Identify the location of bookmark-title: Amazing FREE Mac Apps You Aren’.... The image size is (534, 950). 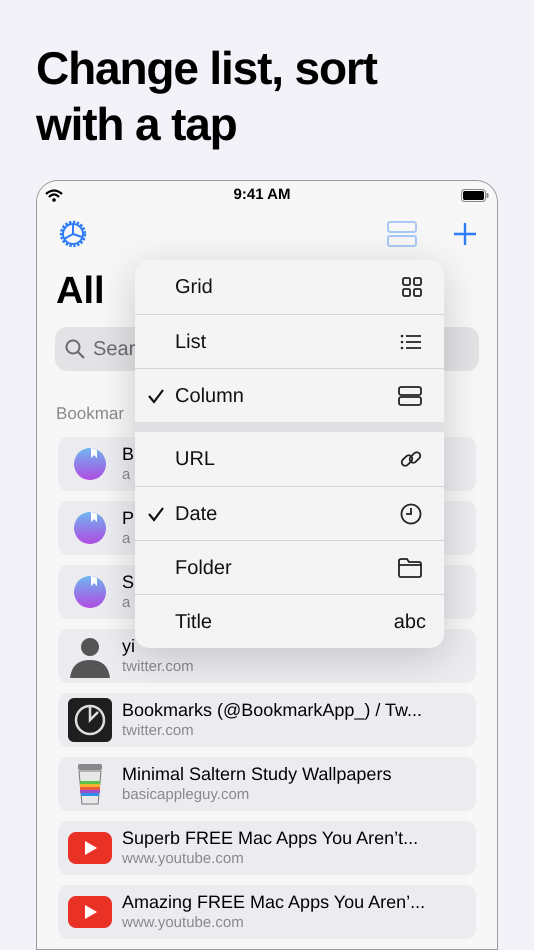
(274, 902).